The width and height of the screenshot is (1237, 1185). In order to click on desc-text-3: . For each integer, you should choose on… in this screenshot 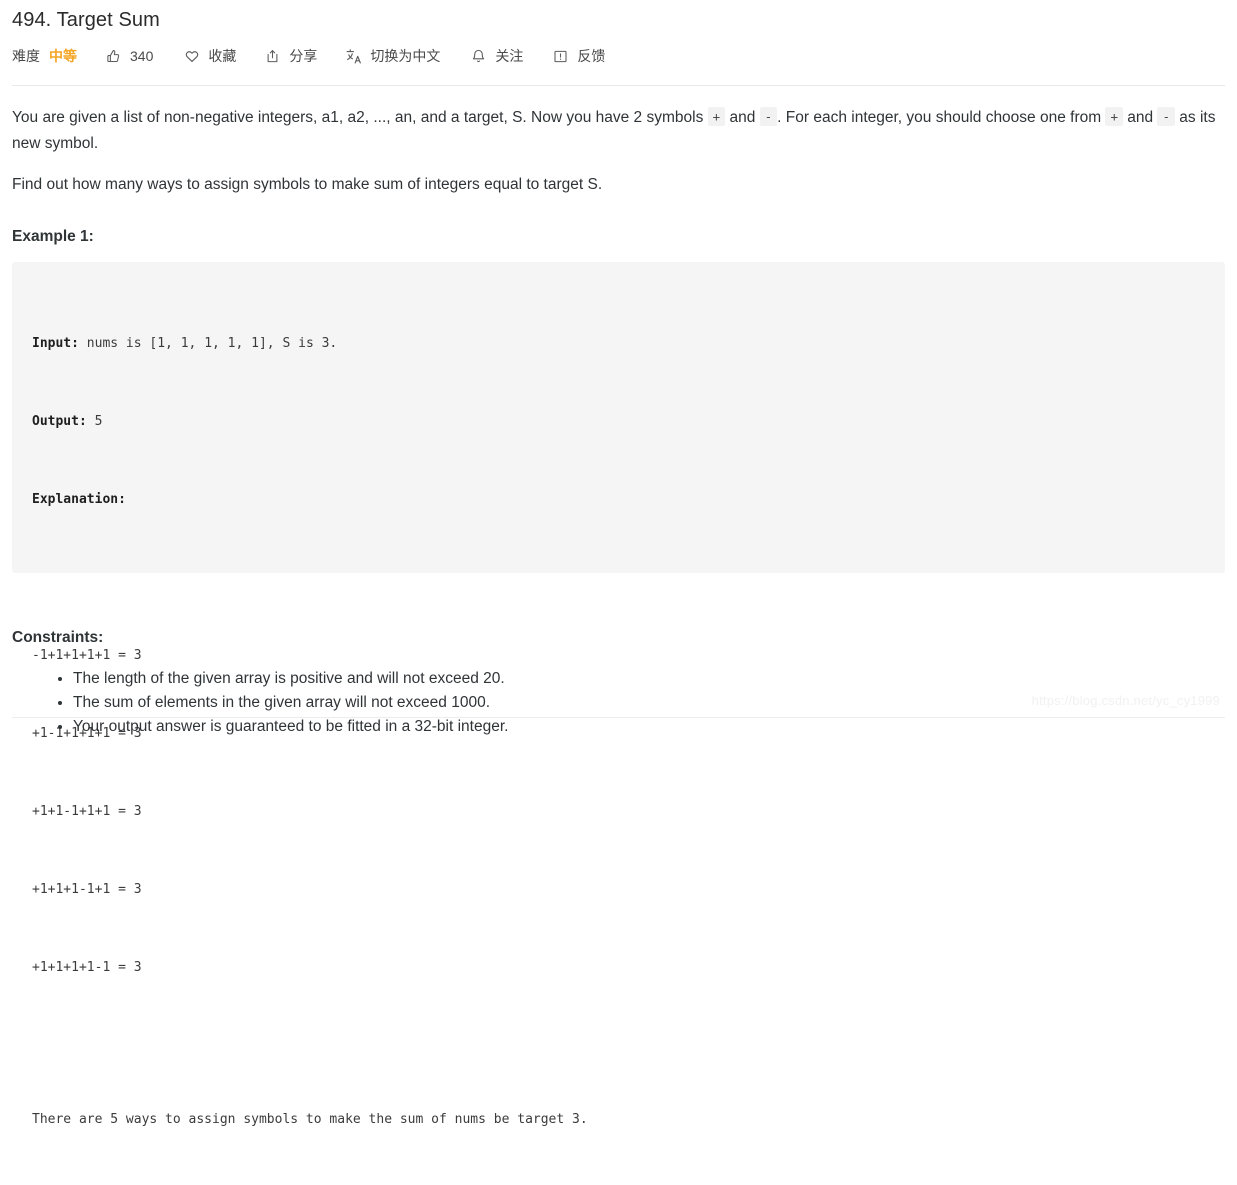, I will do `click(941, 117)`.